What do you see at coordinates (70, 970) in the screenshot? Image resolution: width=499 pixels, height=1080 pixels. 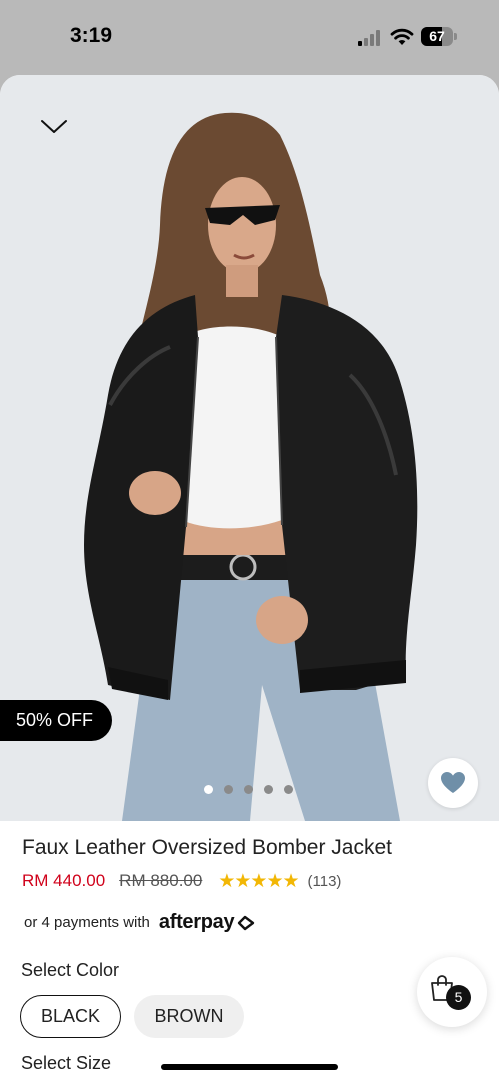 I see `select-color-label: Select Color` at bounding box center [70, 970].